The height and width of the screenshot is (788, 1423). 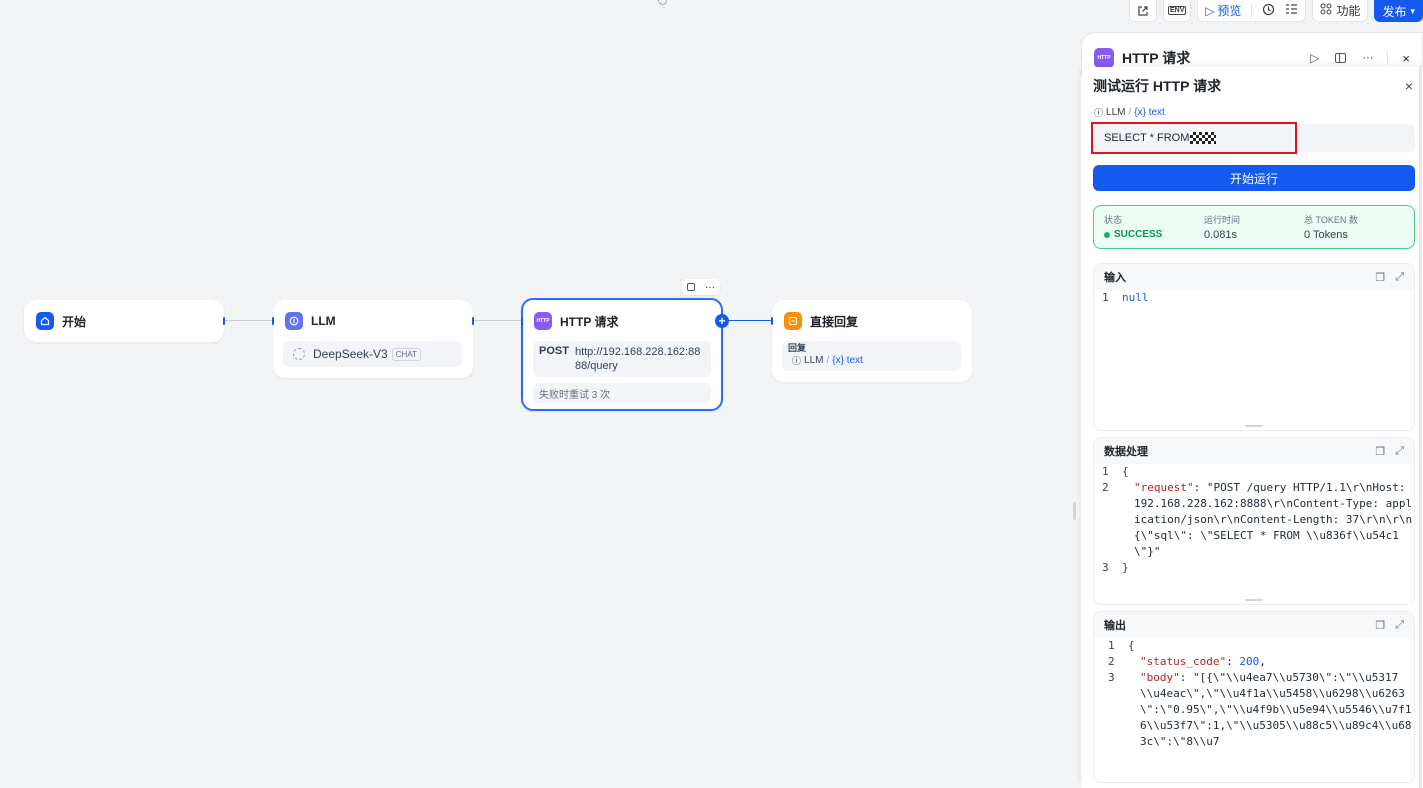 I want to click on env-icon: ENV, so click(x=1177, y=10).